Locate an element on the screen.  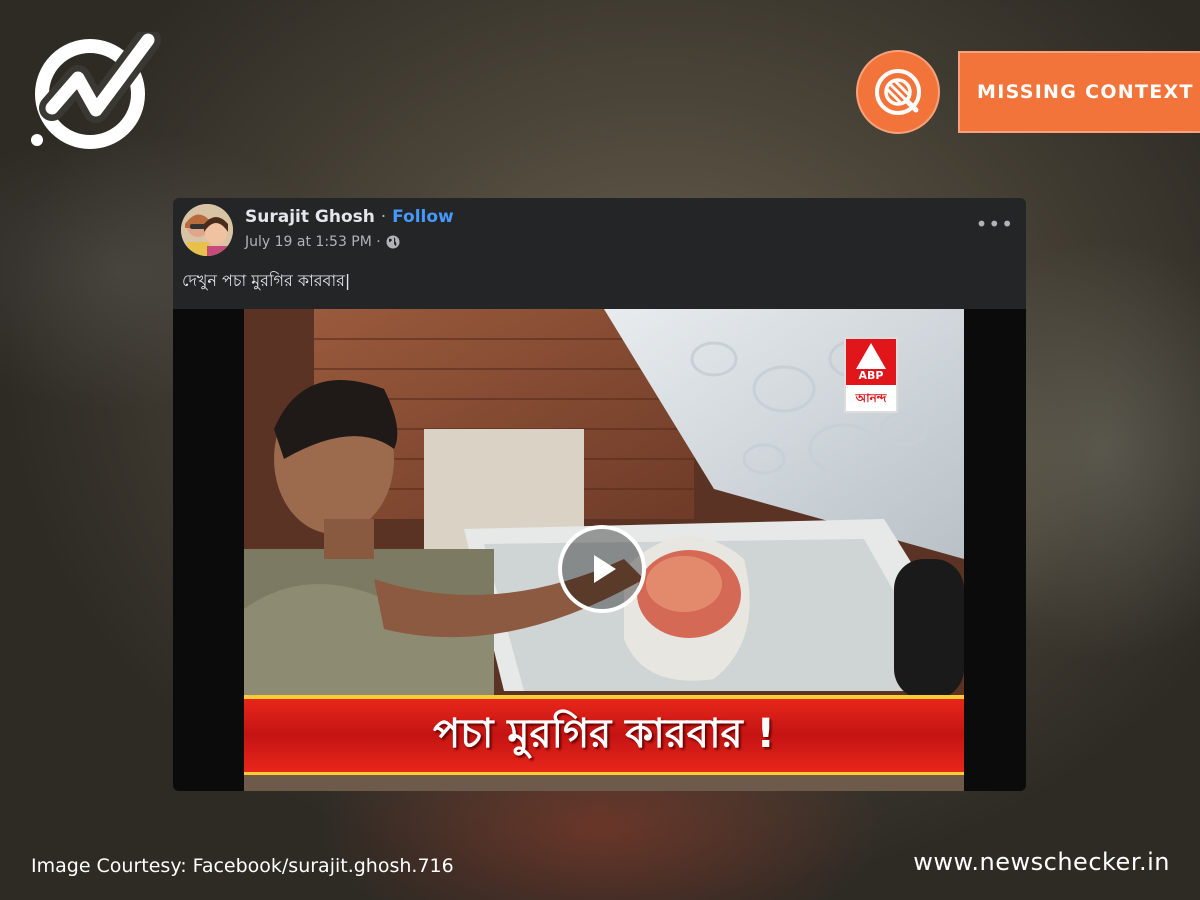
author-name: Surajit Ghosh is located at coordinates (310, 217).